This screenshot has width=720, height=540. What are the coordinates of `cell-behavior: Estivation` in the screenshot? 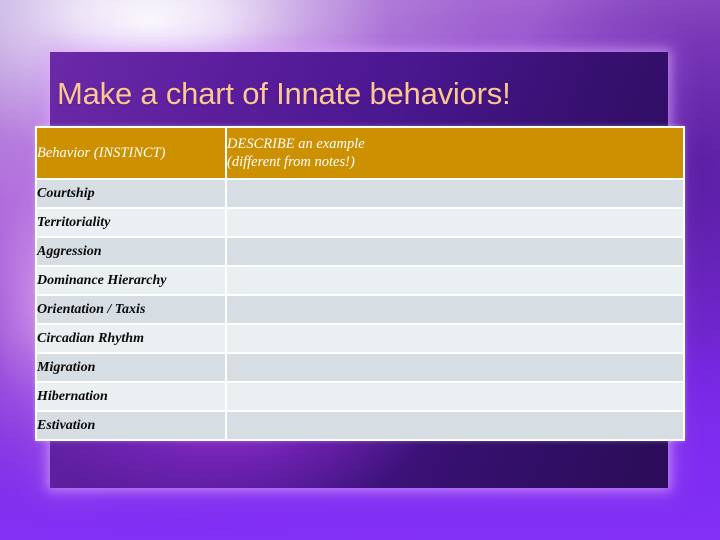 It's located at (132, 425).